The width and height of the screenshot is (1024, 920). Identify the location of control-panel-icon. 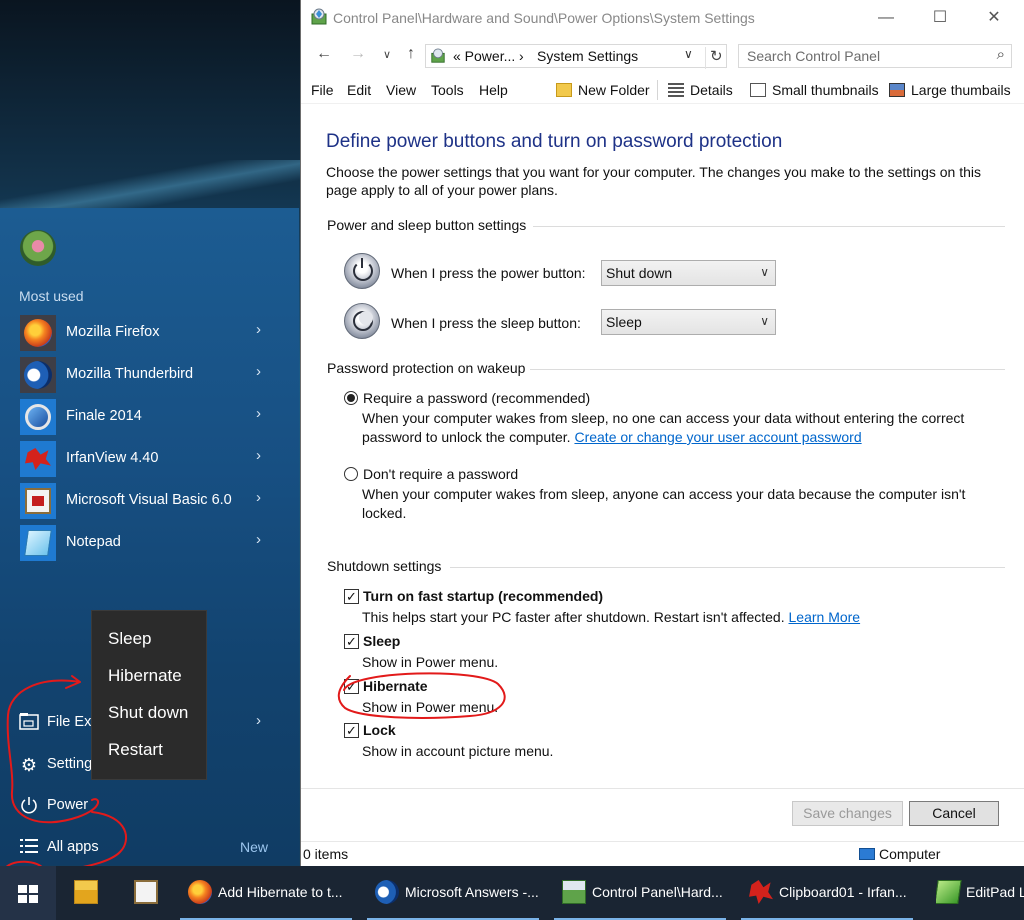
(574, 892).